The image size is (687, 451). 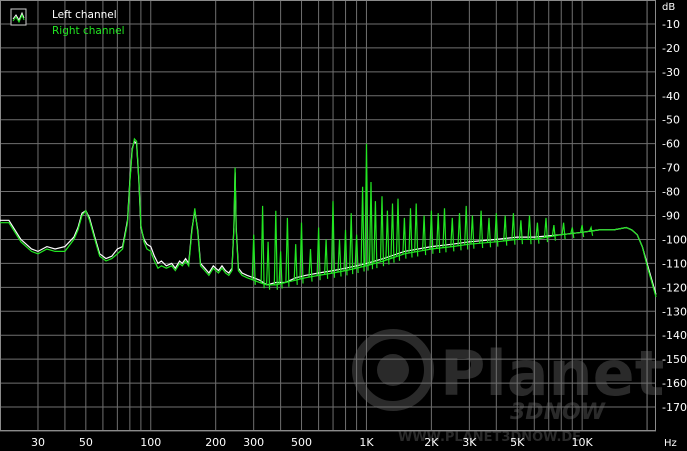 What do you see at coordinates (671, 216) in the screenshot?
I see `y-tick-label: -90` at bounding box center [671, 216].